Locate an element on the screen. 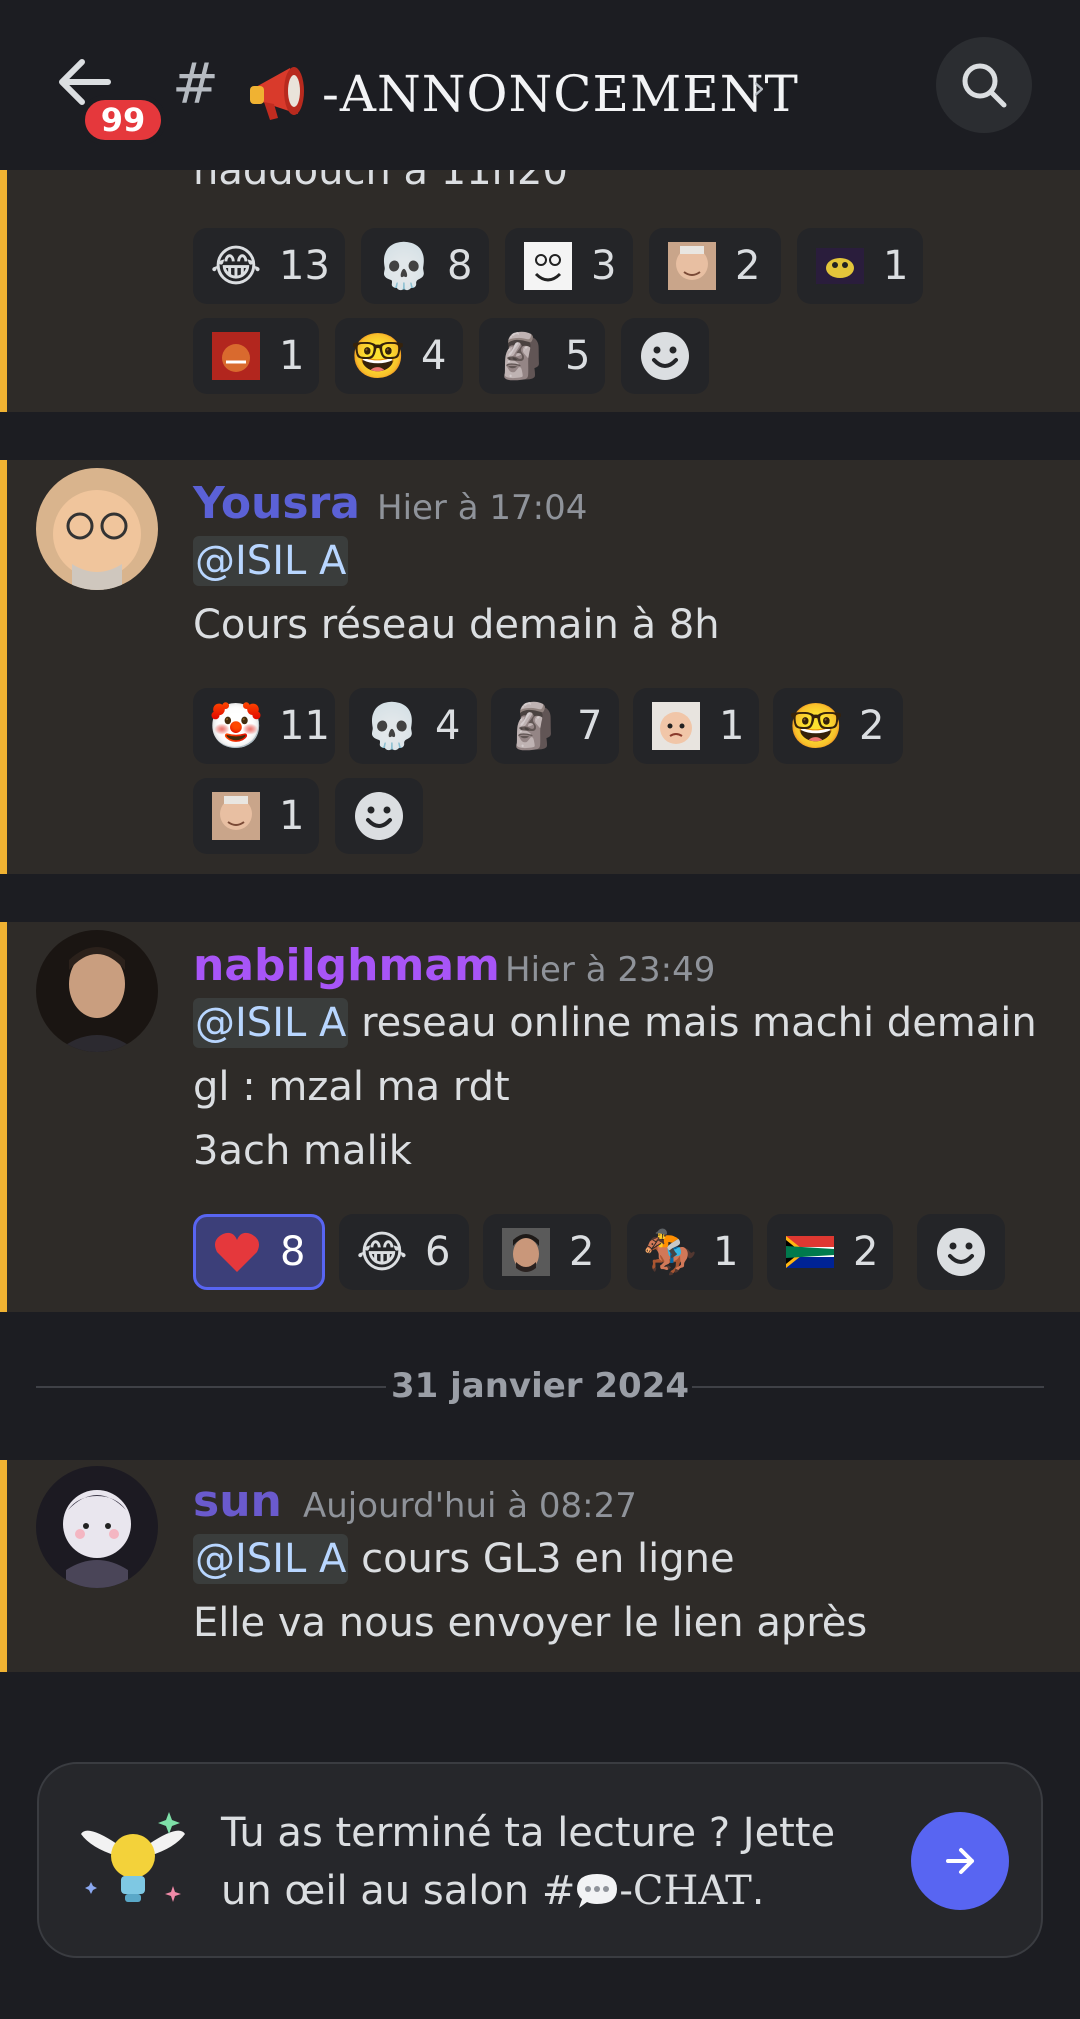 This screenshot has width=1080, height=2019. date-label: 31 janvier 2024 is located at coordinates (540, 1386).